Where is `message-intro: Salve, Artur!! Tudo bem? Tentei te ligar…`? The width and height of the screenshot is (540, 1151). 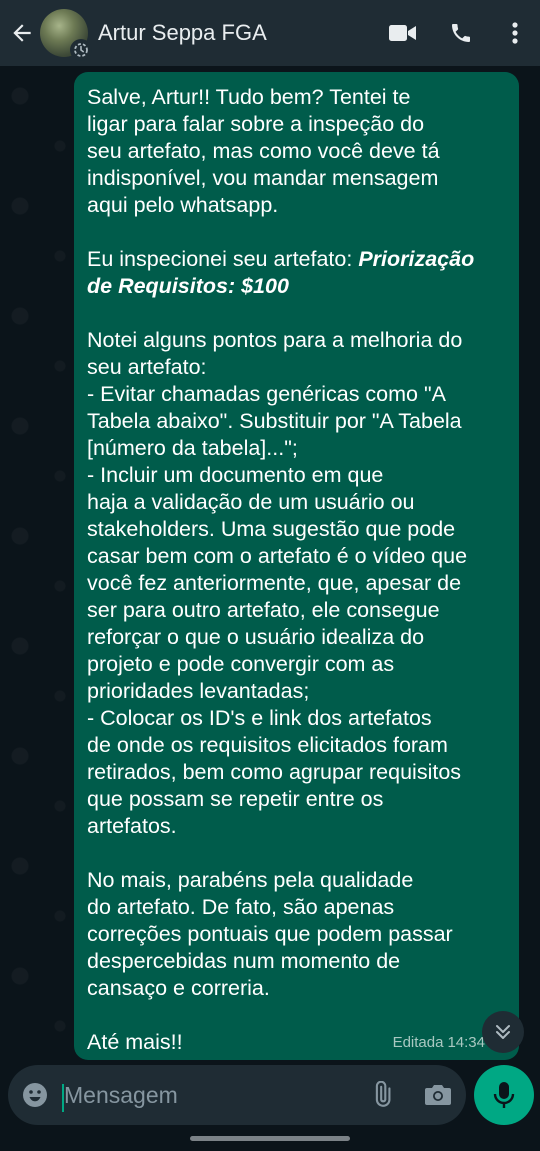
message-intro: Salve, Artur!! Tudo bem? Tentei te ligar… is located at coordinates (263, 151).